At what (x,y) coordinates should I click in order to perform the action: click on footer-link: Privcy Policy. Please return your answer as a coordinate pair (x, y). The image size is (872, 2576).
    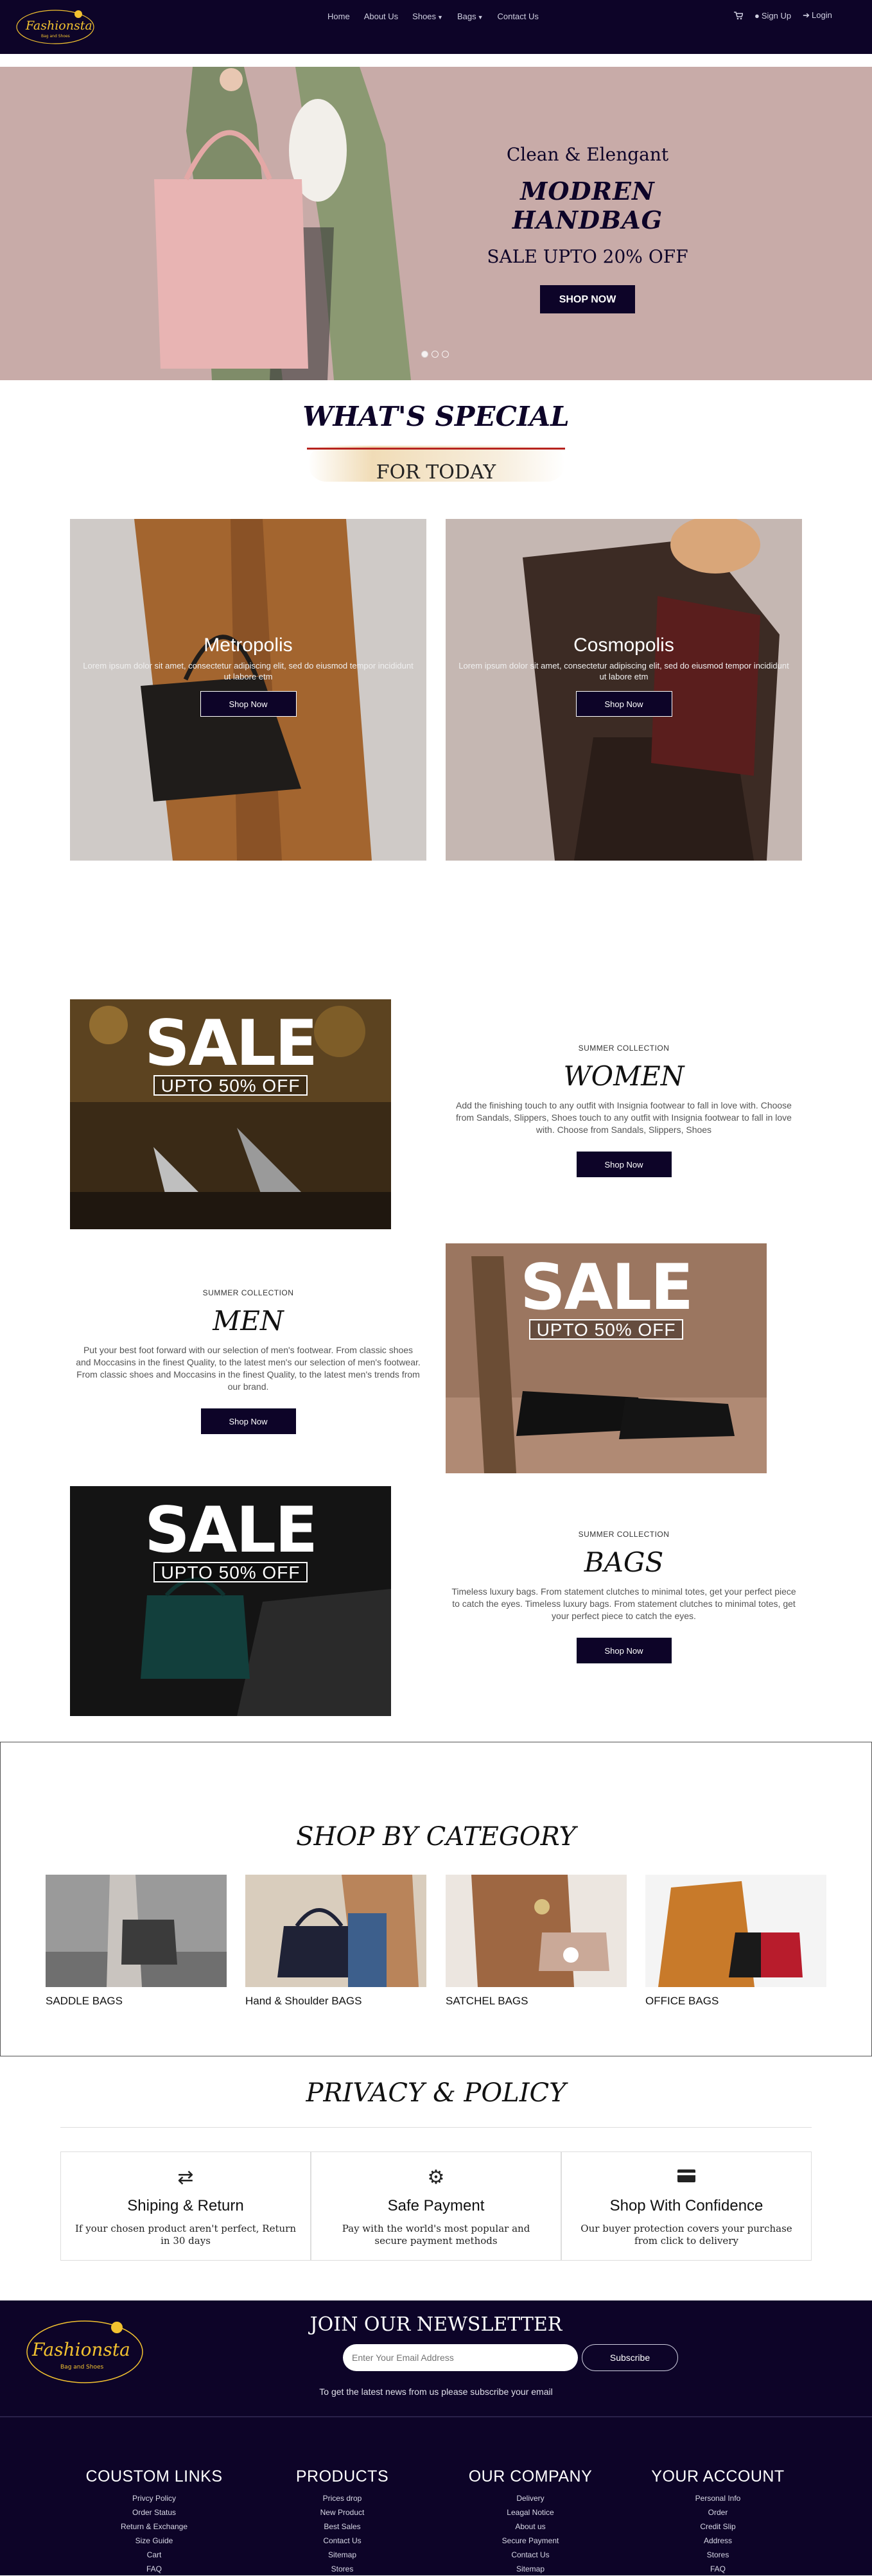
    Looking at the image, I should click on (154, 2498).